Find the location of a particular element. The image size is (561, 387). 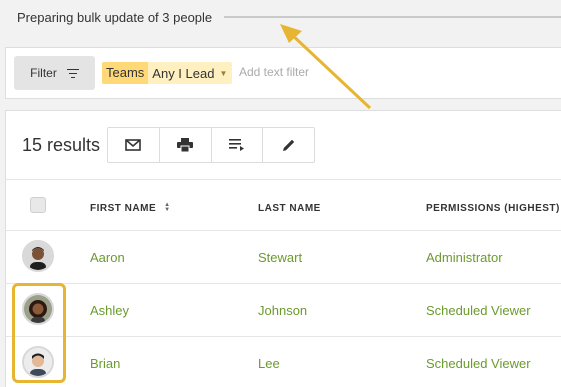

column-header-first-name: FIRST NAME ▲ ▼ is located at coordinates (130, 208).